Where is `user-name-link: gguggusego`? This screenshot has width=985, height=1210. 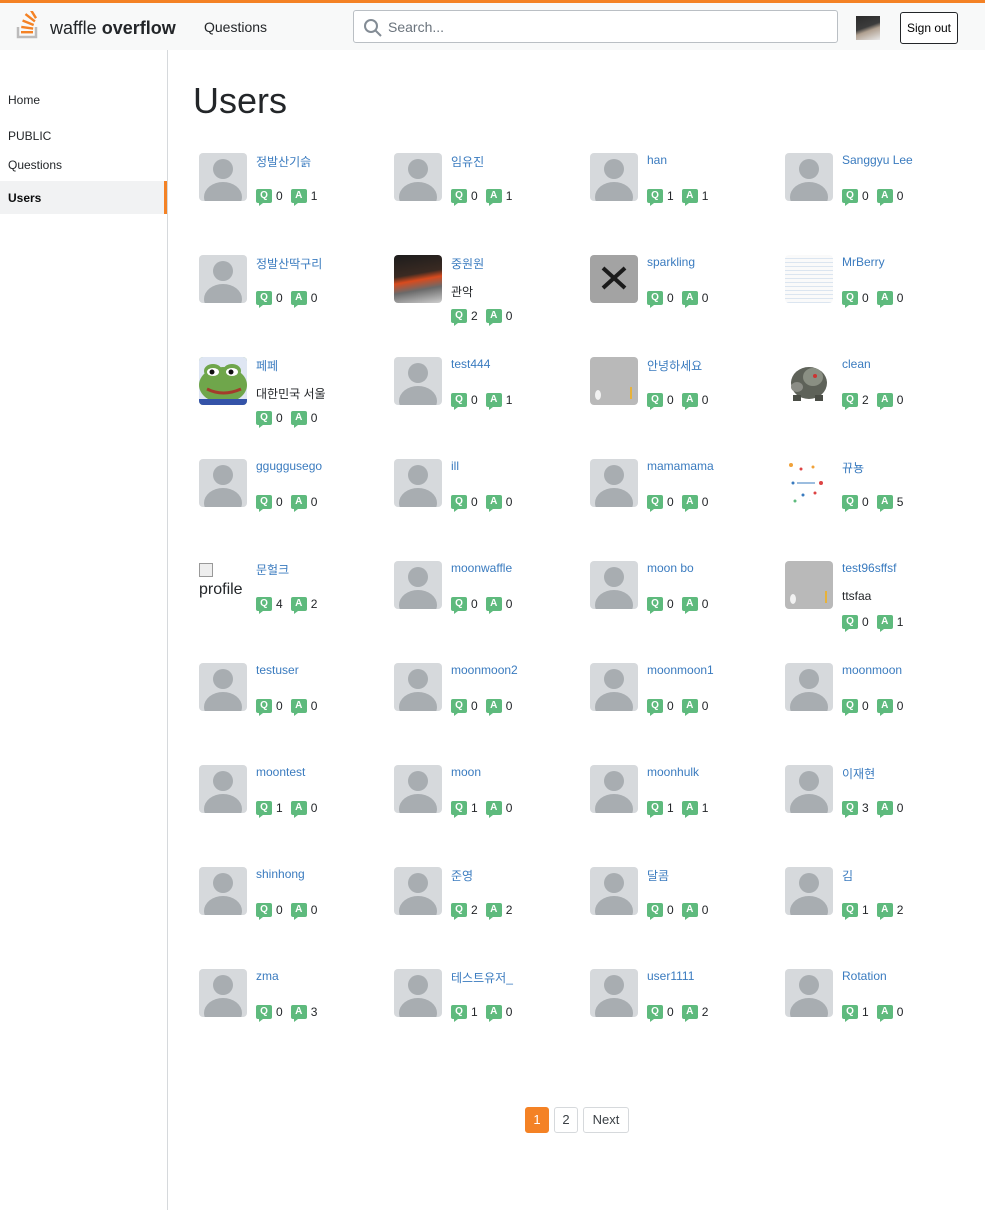 user-name-link: gguggusego is located at coordinates (289, 466).